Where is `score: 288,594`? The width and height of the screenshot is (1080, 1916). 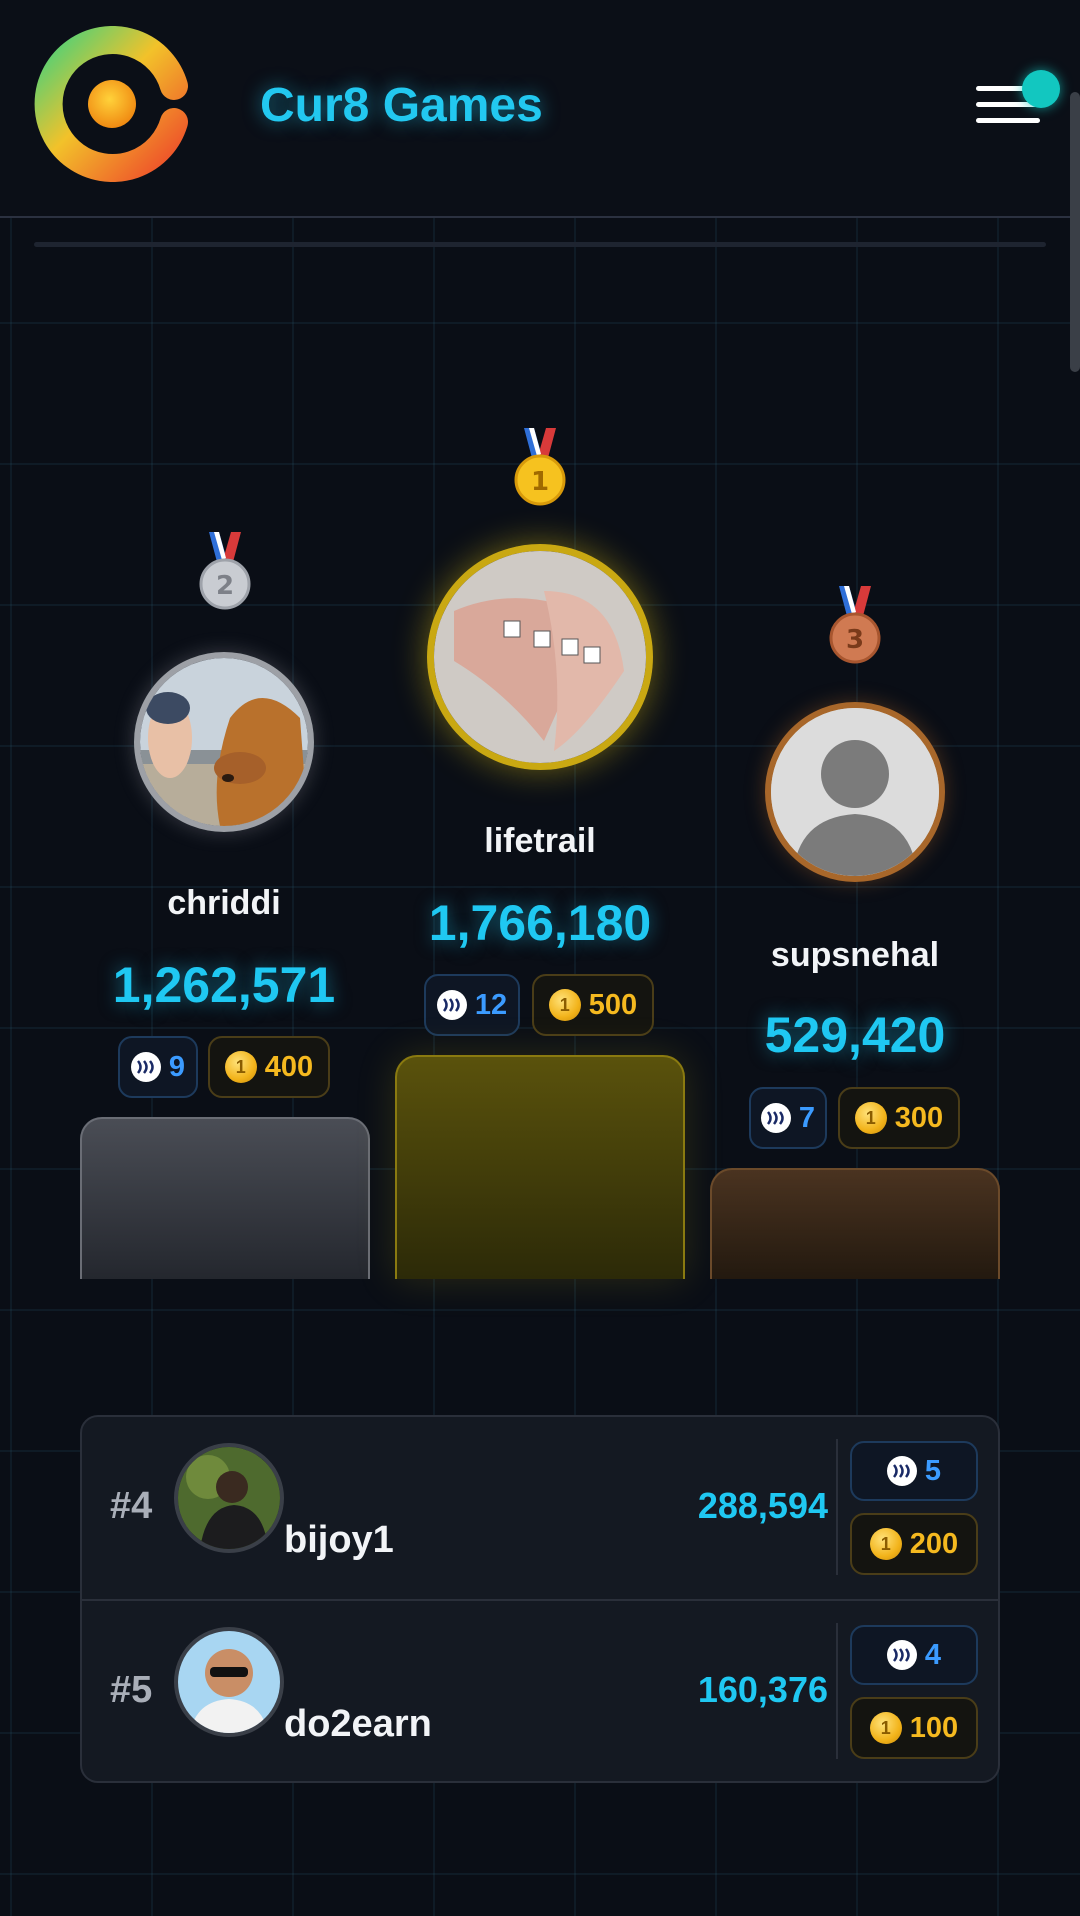
score: 288,594 is located at coordinates (762, 1505).